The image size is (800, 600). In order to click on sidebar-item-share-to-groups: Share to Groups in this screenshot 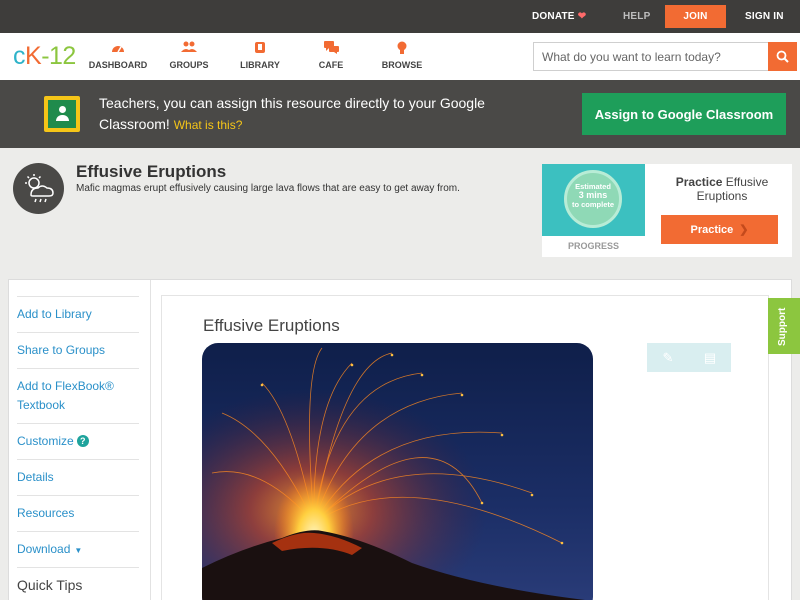, I will do `click(78, 350)`.